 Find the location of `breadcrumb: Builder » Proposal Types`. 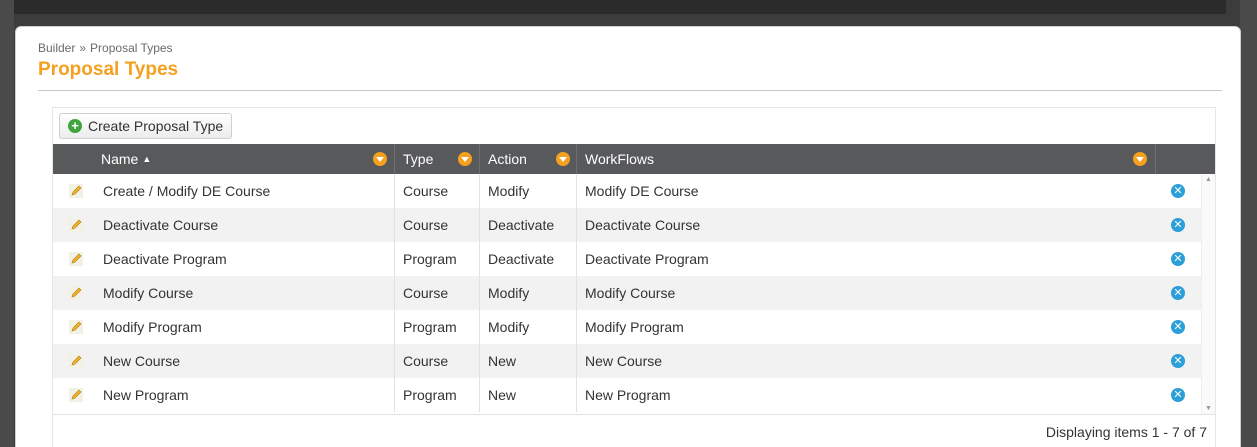

breadcrumb: Builder » Proposal Types is located at coordinates (105, 48).